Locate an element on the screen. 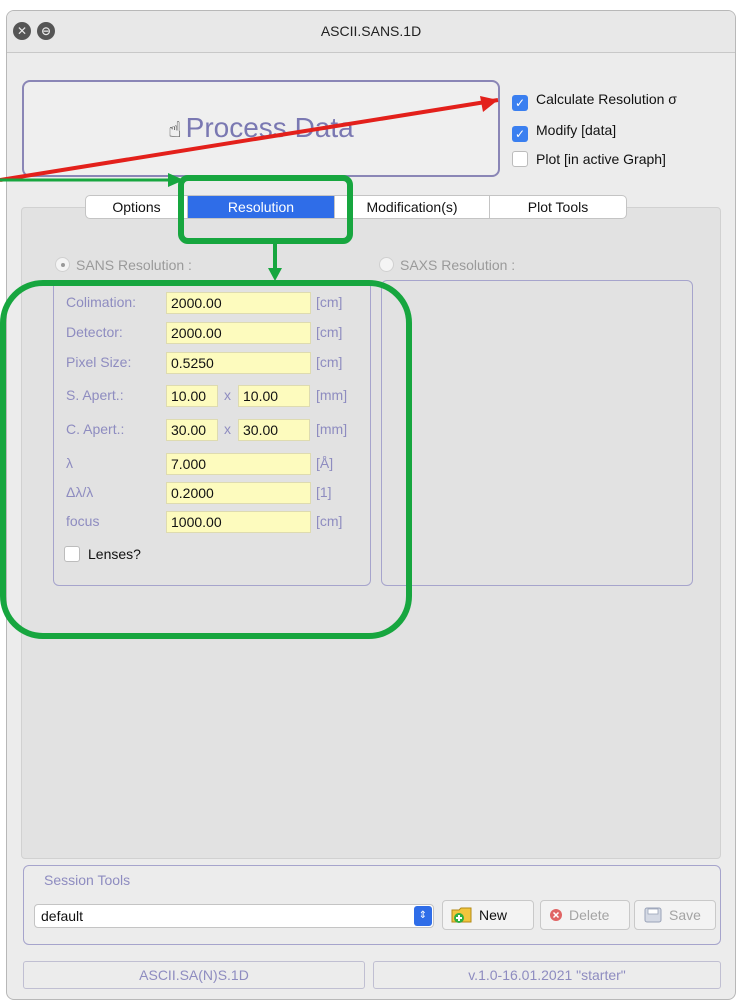 The width and height of the screenshot is (740, 1003). c-apert-height-input: 30.00 is located at coordinates (274, 430).